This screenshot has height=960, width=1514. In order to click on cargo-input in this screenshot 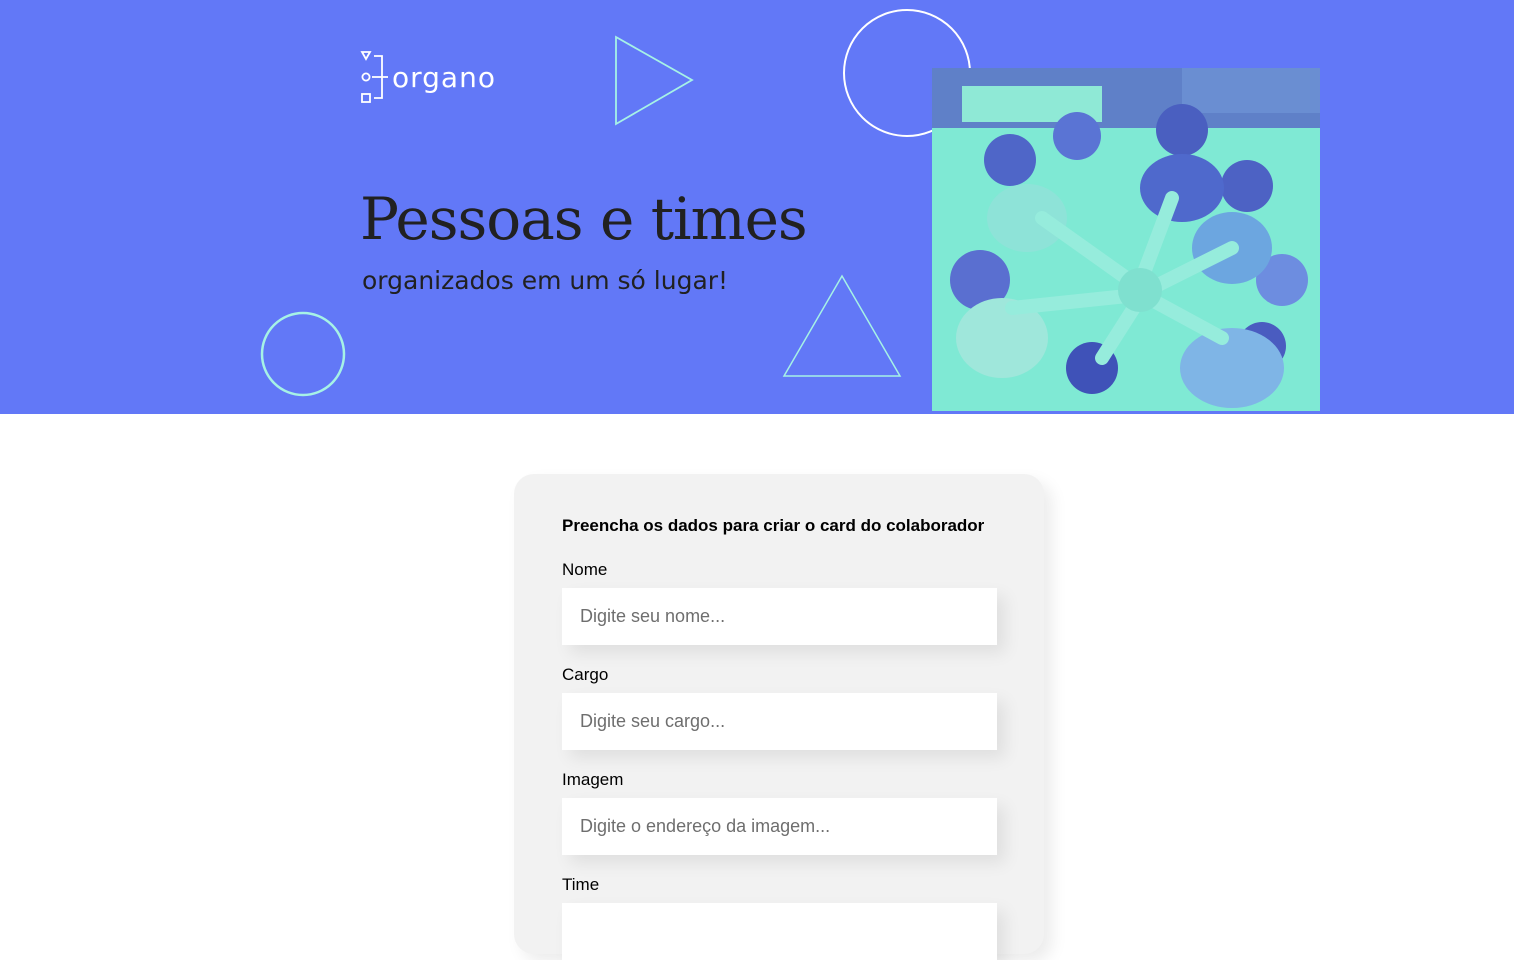, I will do `click(779, 721)`.